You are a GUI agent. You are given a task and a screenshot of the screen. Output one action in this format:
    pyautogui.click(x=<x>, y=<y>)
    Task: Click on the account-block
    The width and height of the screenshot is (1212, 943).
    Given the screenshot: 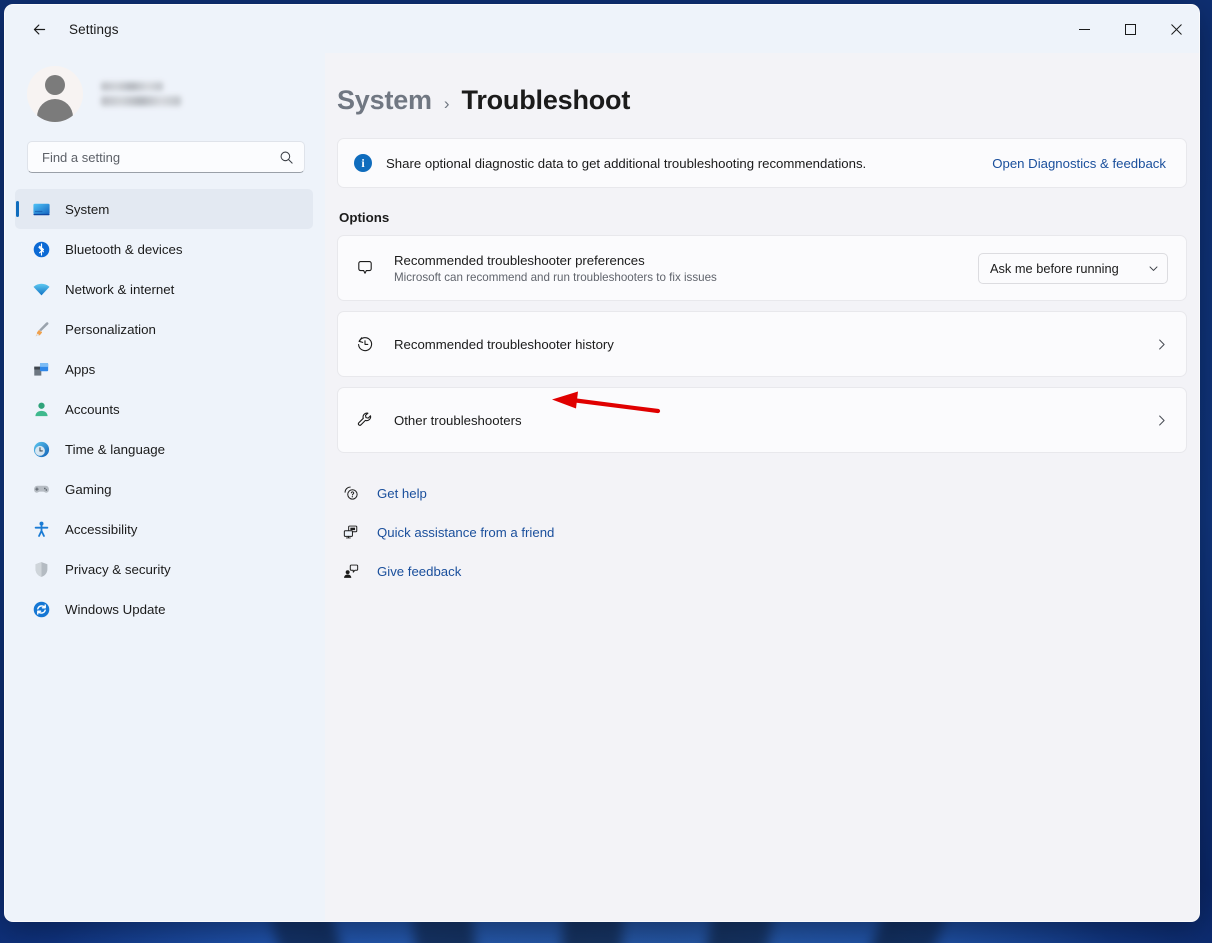 What is the action you would take?
    pyautogui.click(x=165, y=91)
    